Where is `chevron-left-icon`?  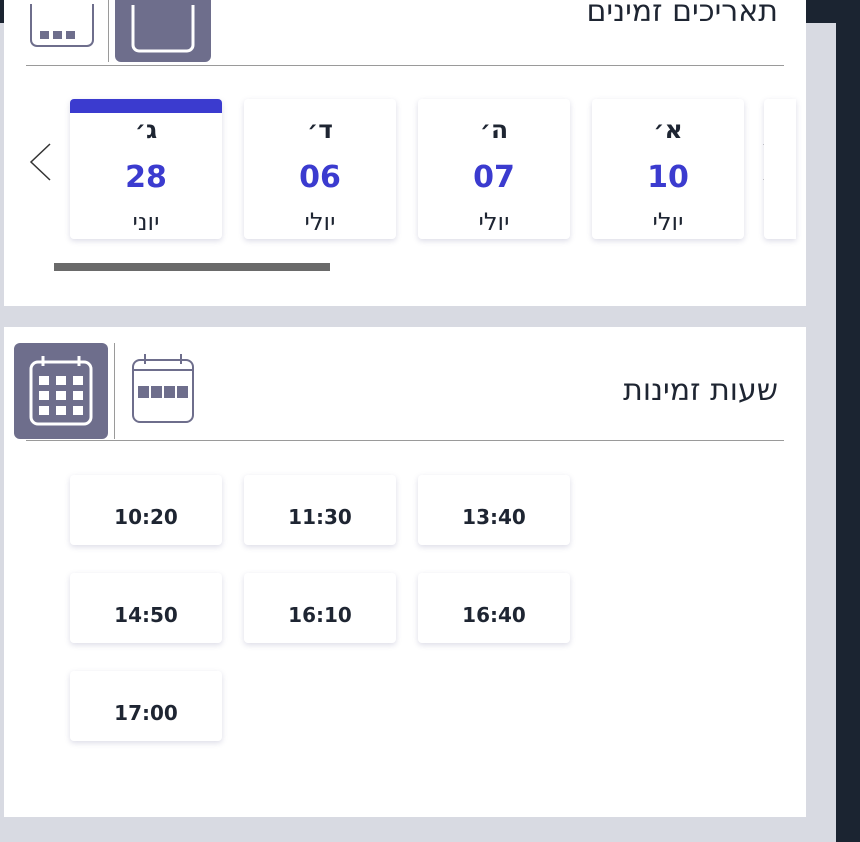
chevron-left-icon is located at coordinates (40, 162).